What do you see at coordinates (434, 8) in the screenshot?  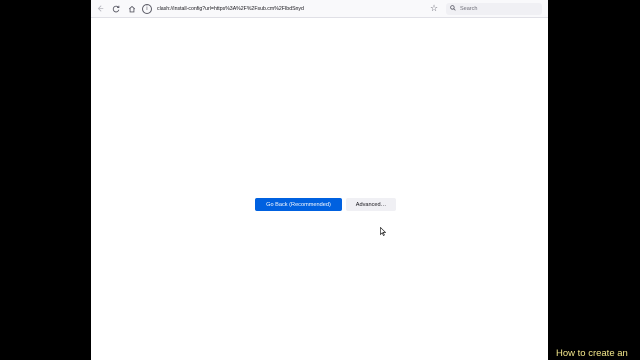 I see `star-icon: ☆` at bounding box center [434, 8].